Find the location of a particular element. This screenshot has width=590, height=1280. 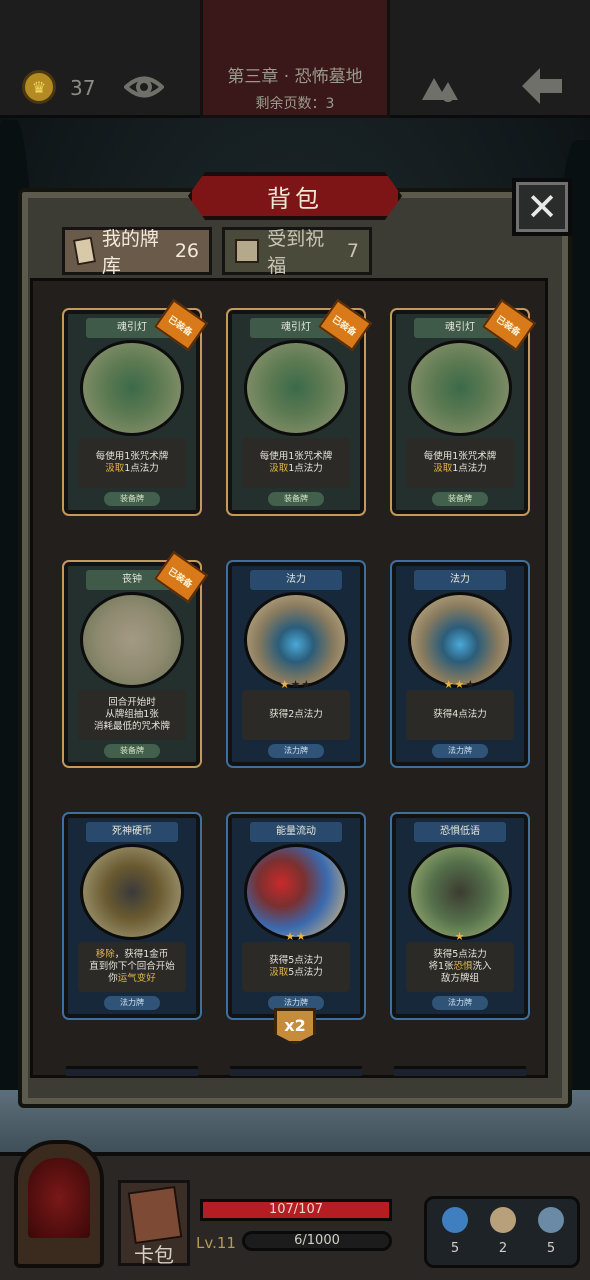

card-pack-label: 卡包 is located at coordinates (154, 1255).